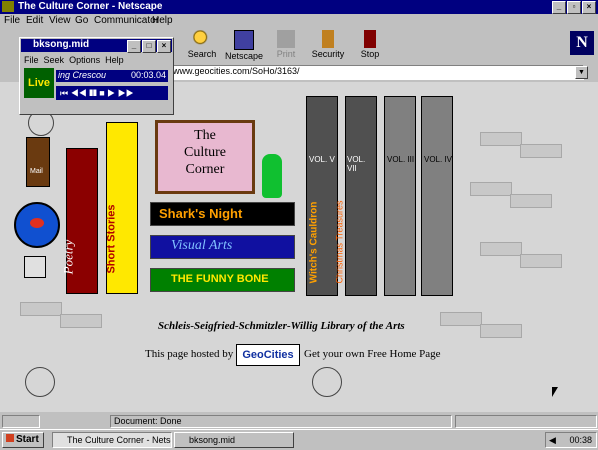 This screenshot has width=598, height=450. Describe the element at coordinates (126, 20) in the screenshot. I see `menu-communicator: Communicator` at that location.